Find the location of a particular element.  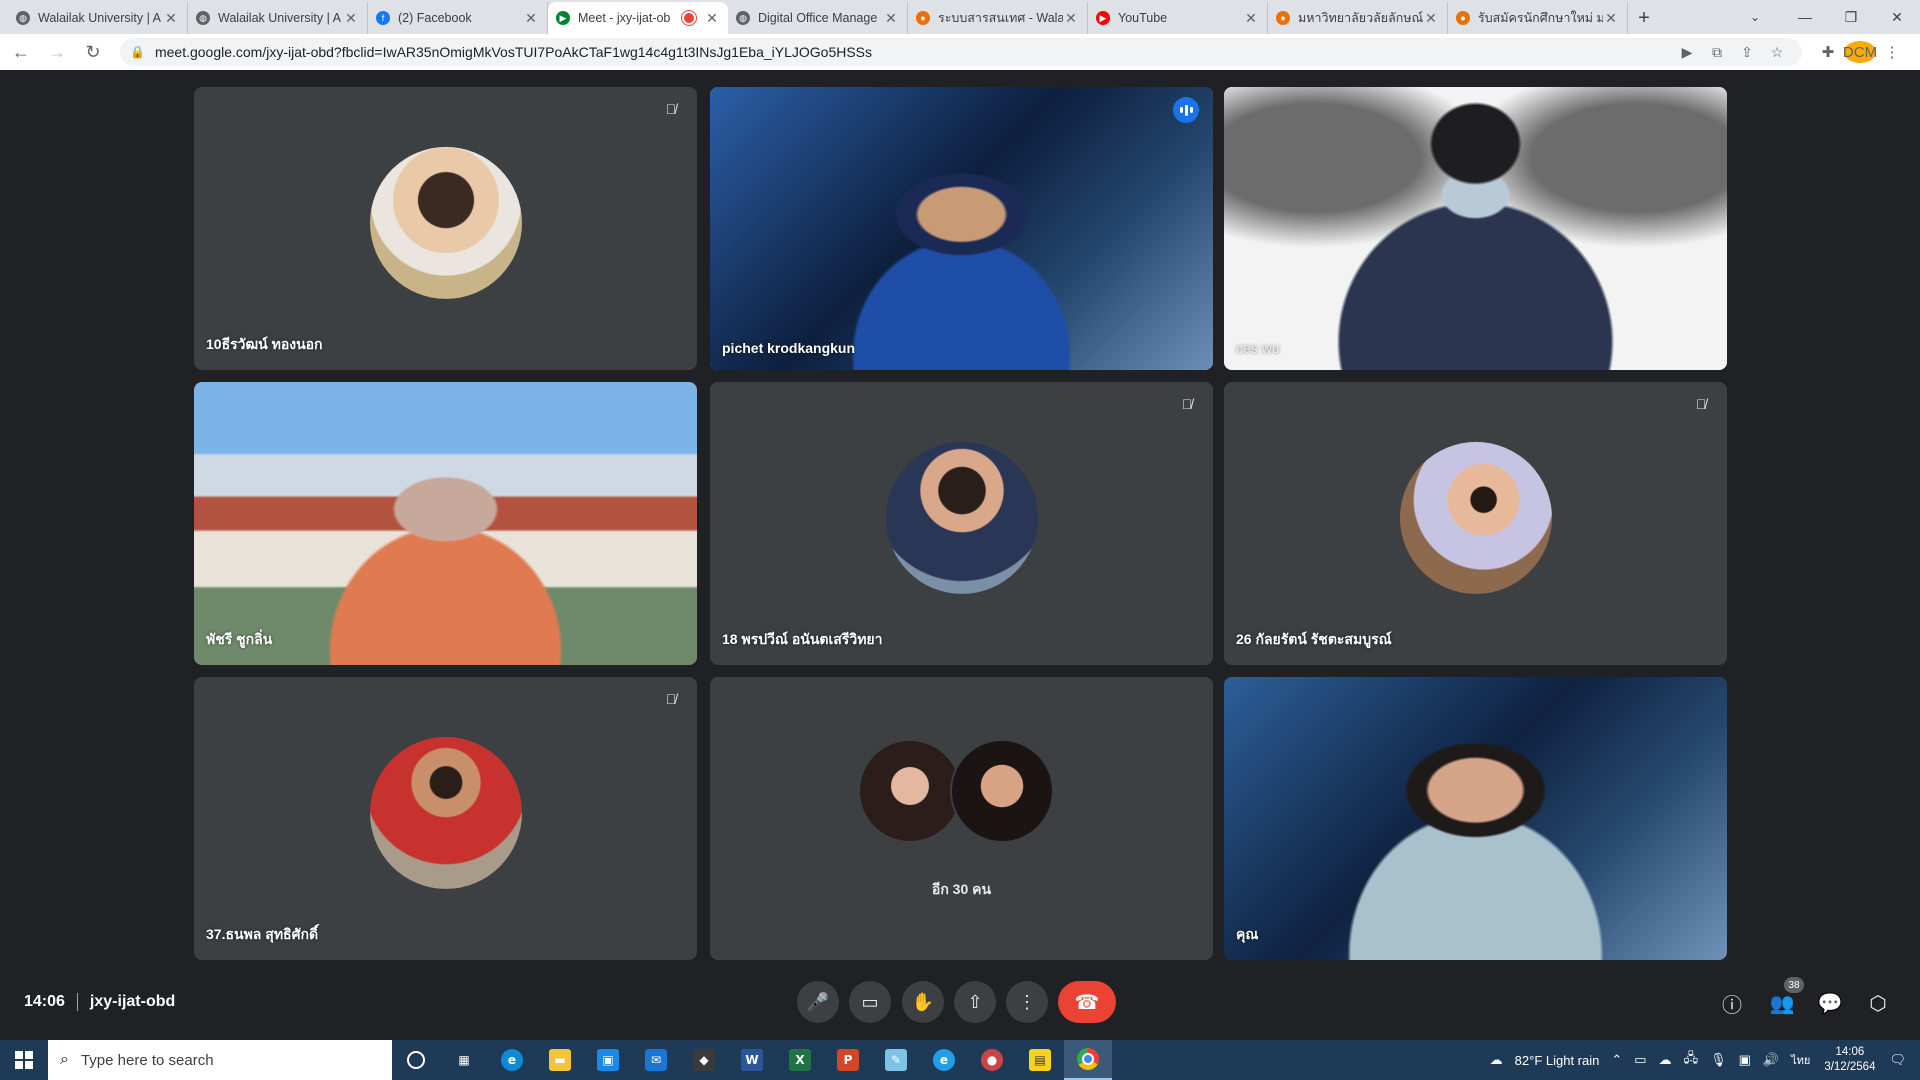

participant-tile: 🎙̸ 10ธีรวัฒน์ ทองนอก is located at coordinates (445, 228).